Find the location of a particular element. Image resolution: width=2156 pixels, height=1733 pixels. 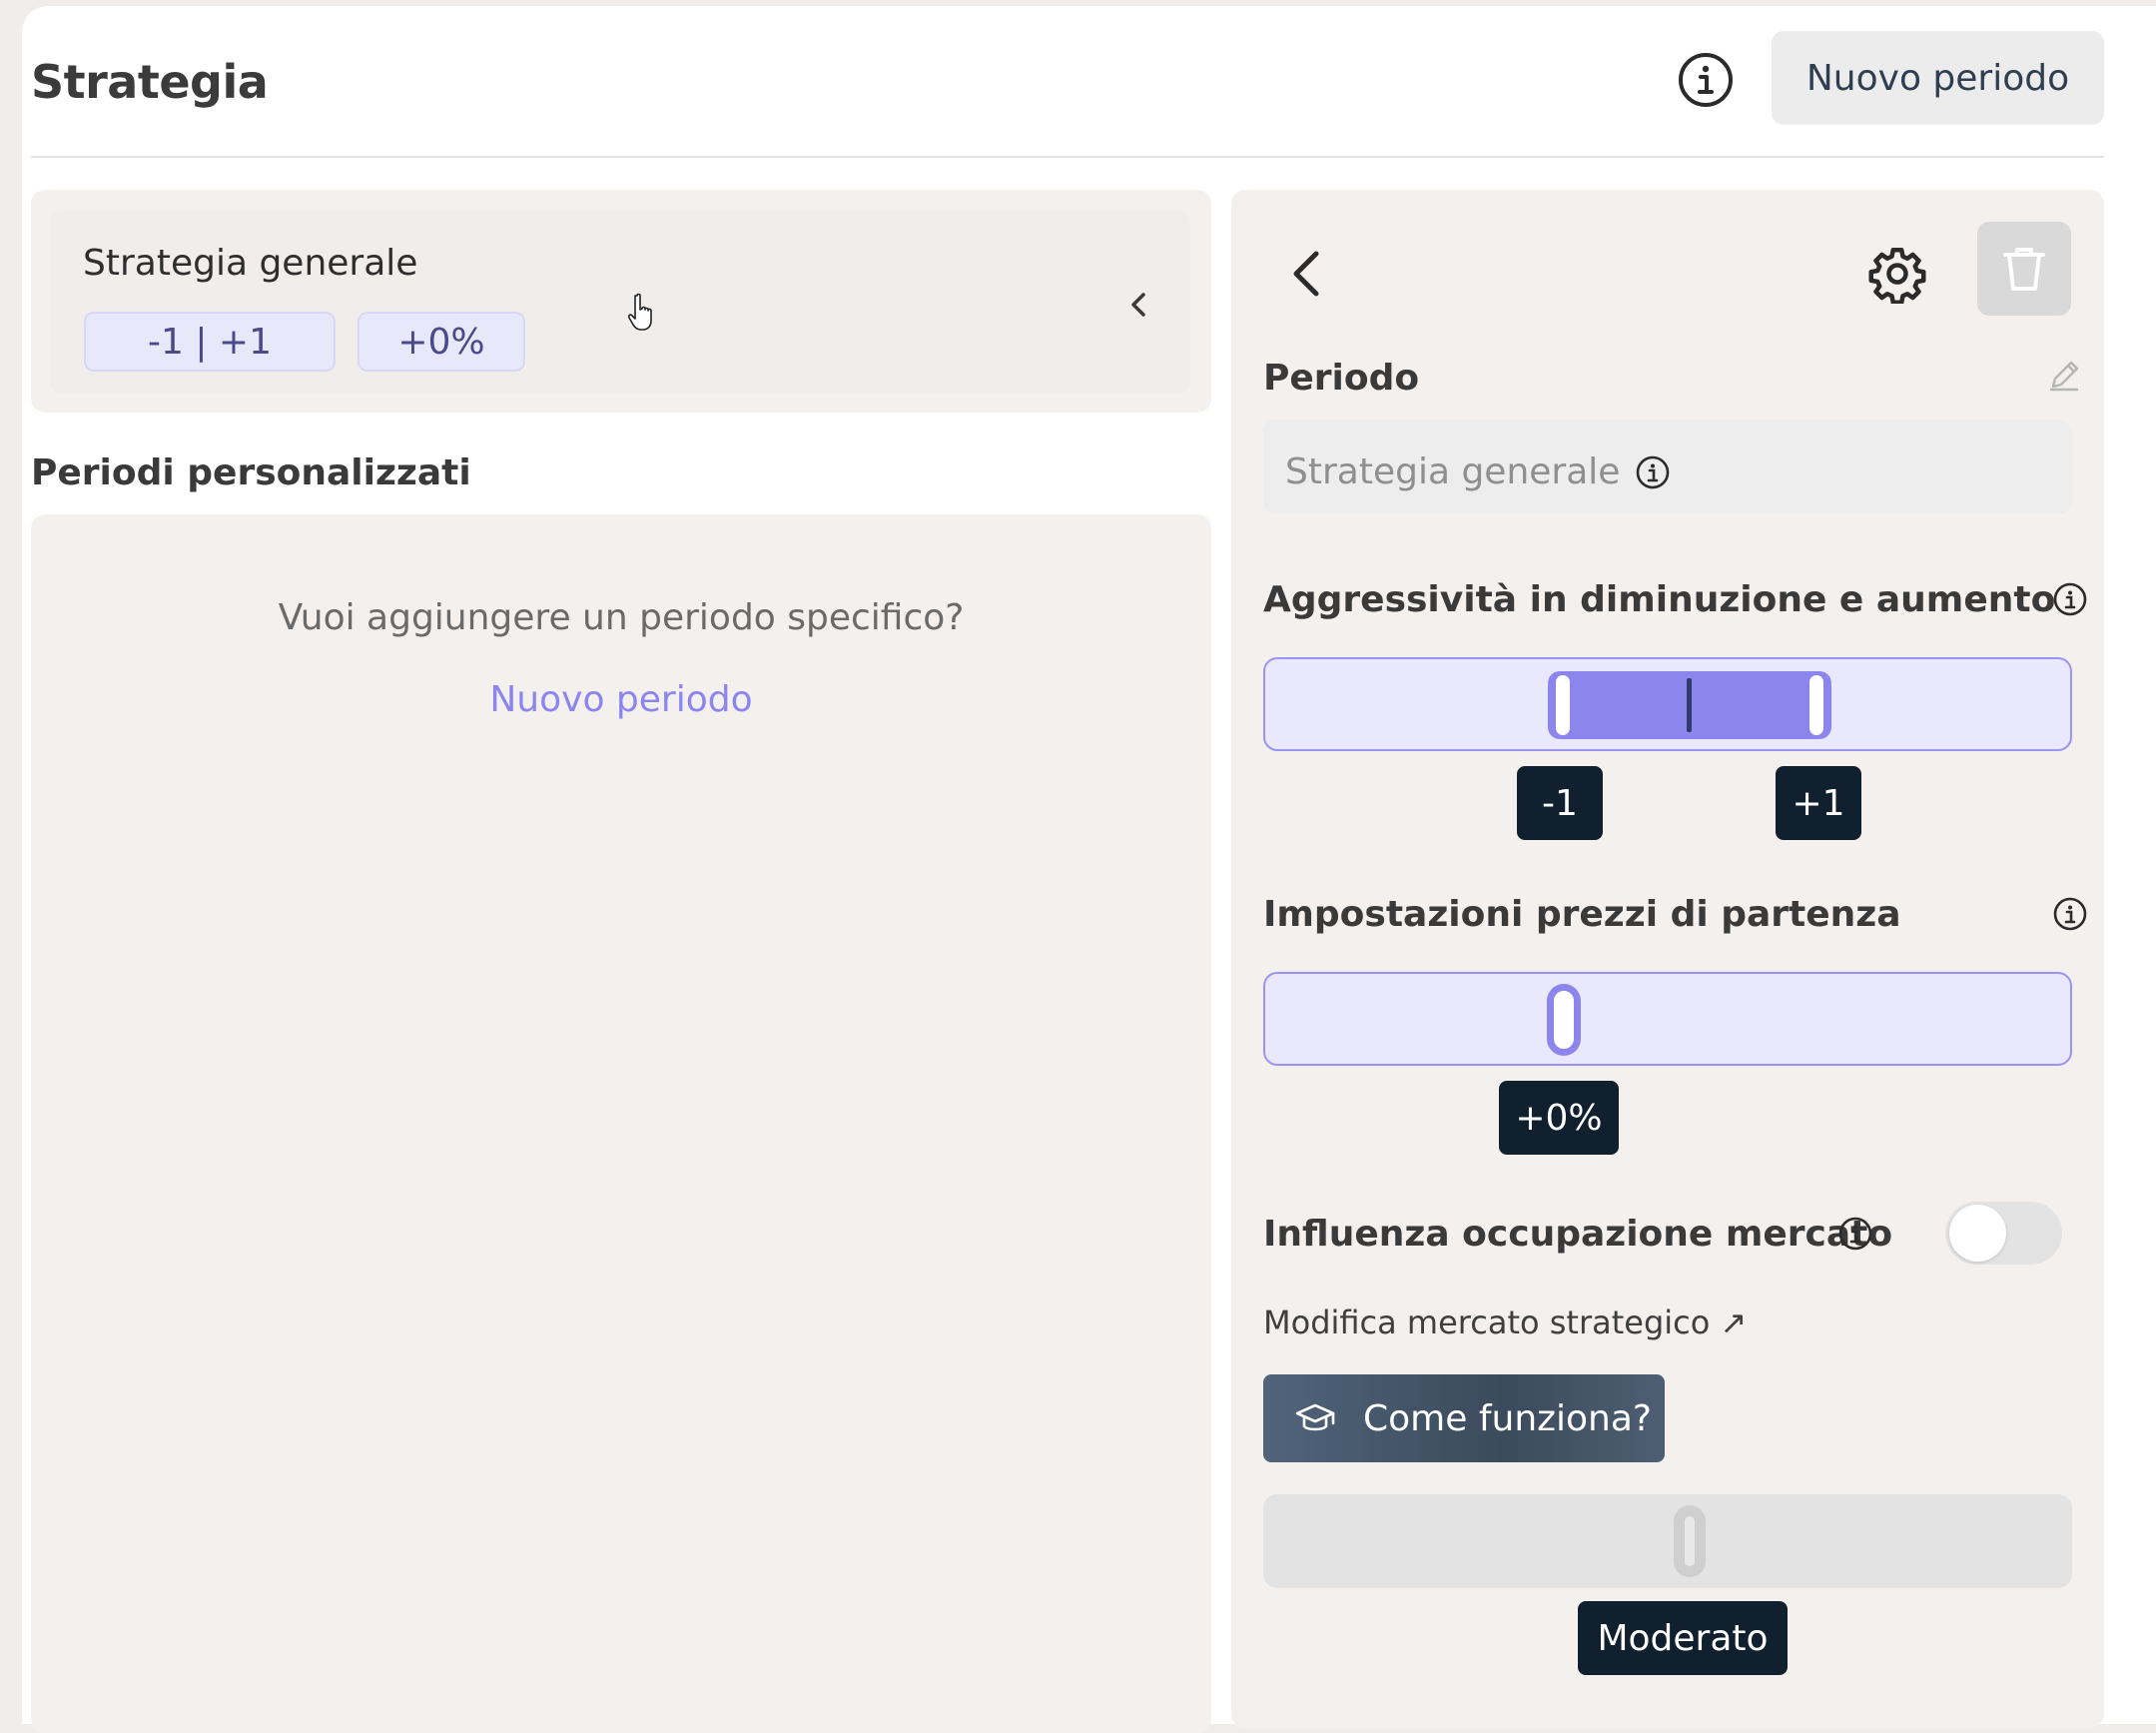

aggressiveness-max-handle is located at coordinates (1816, 705).